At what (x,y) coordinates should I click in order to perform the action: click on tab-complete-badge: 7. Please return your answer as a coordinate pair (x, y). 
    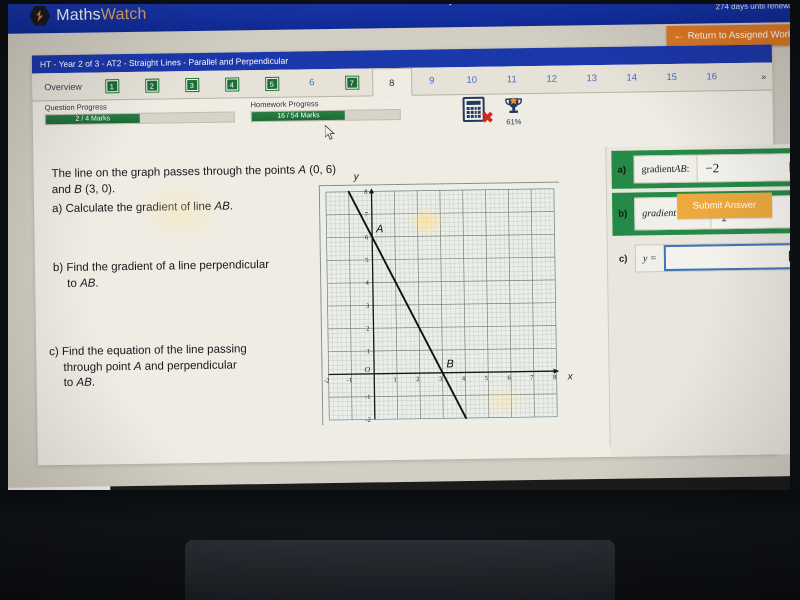
    Looking at the image, I should click on (351, 82).